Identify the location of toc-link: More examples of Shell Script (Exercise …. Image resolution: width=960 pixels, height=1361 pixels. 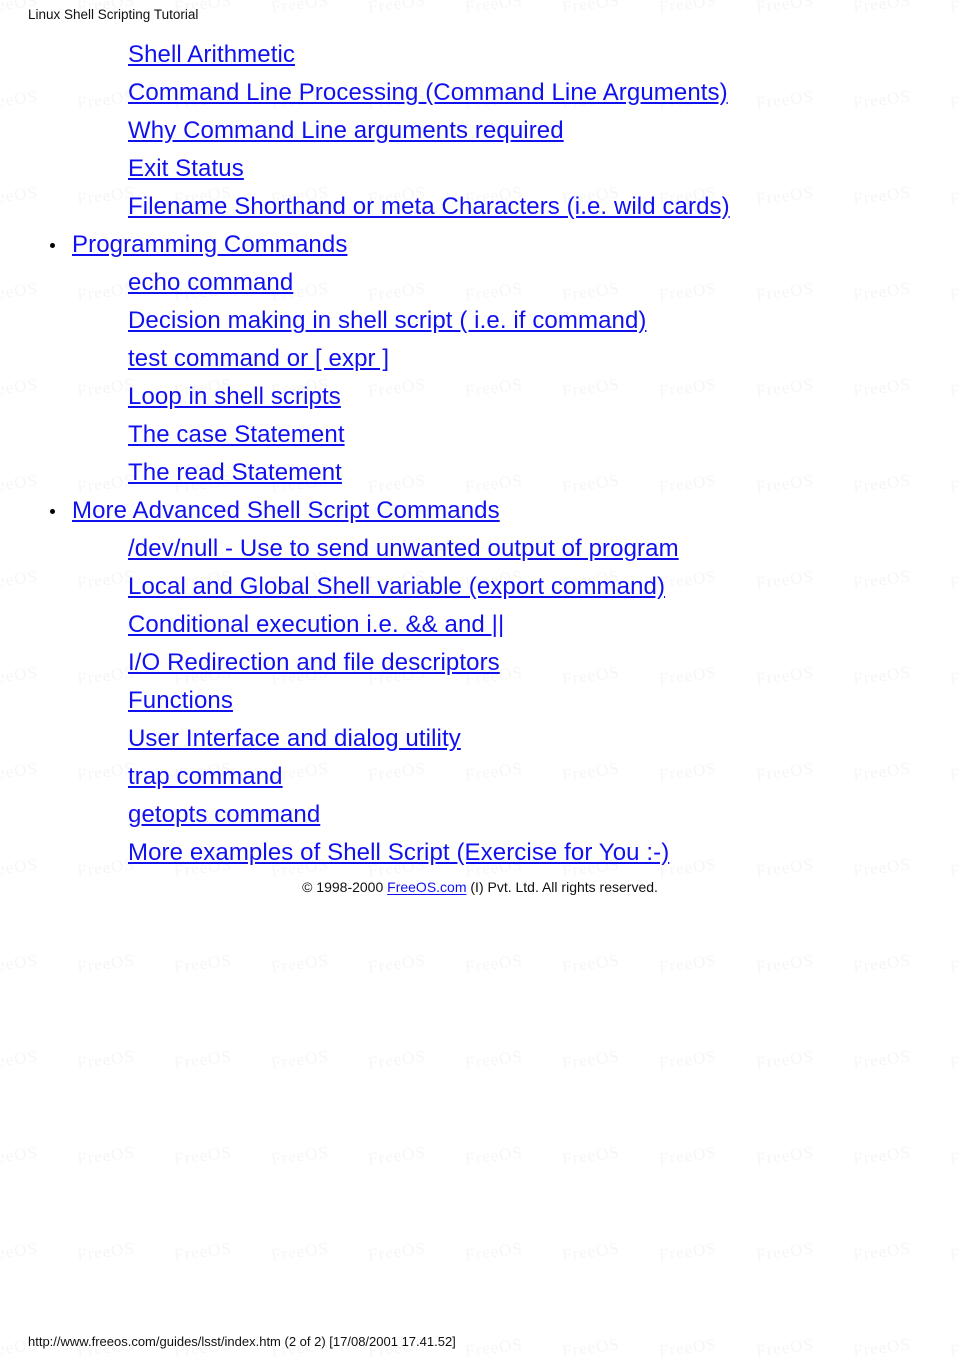
(398, 852).